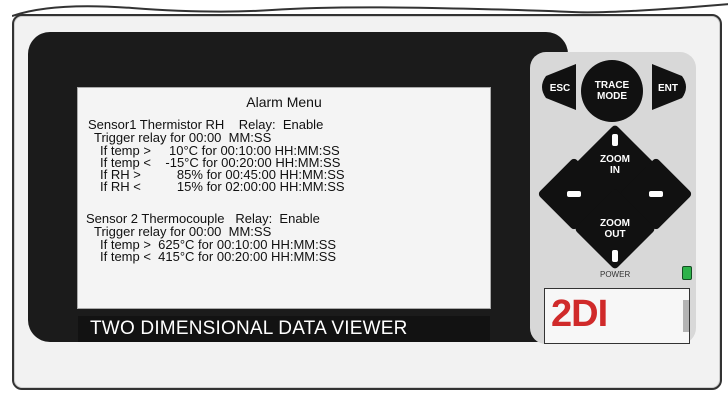 Image resolution: width=728 pixels, height=394 pixels. I want to click on footer-label: TWO DIMENSIONAL DATA VIEWER, so click(249, 328).